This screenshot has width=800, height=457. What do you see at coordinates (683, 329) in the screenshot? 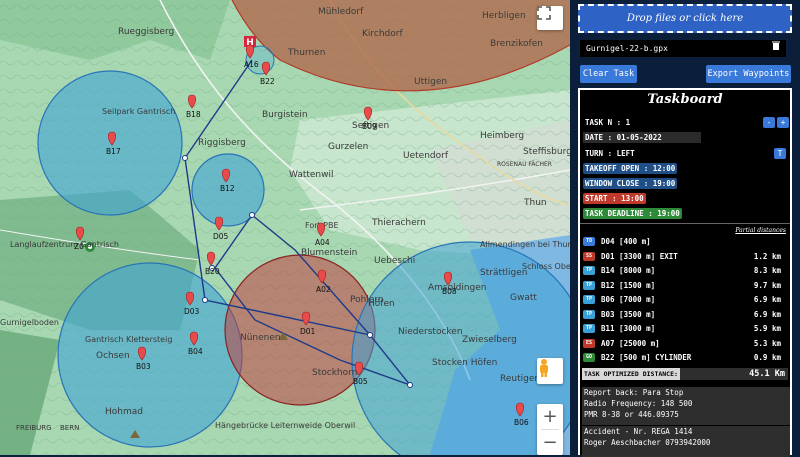
I see `turnpoint-row: TP B11 [3000 m] 5.9 km` at bounding box center [683, 329].